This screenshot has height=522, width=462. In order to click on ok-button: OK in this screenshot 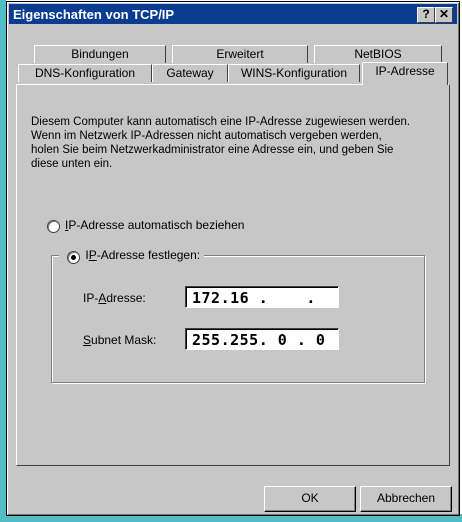, I will do `click(310, 499)`.